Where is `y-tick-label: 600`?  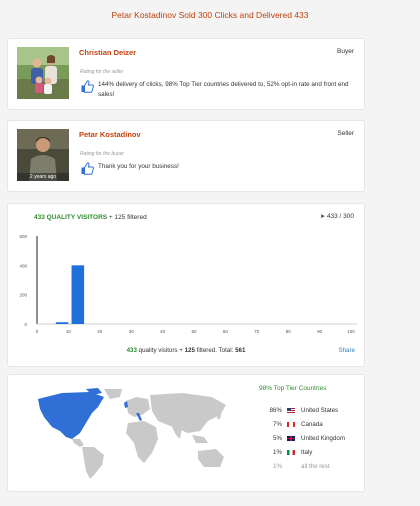 y-tick-label: 600 is located at coordinates (23, 236).